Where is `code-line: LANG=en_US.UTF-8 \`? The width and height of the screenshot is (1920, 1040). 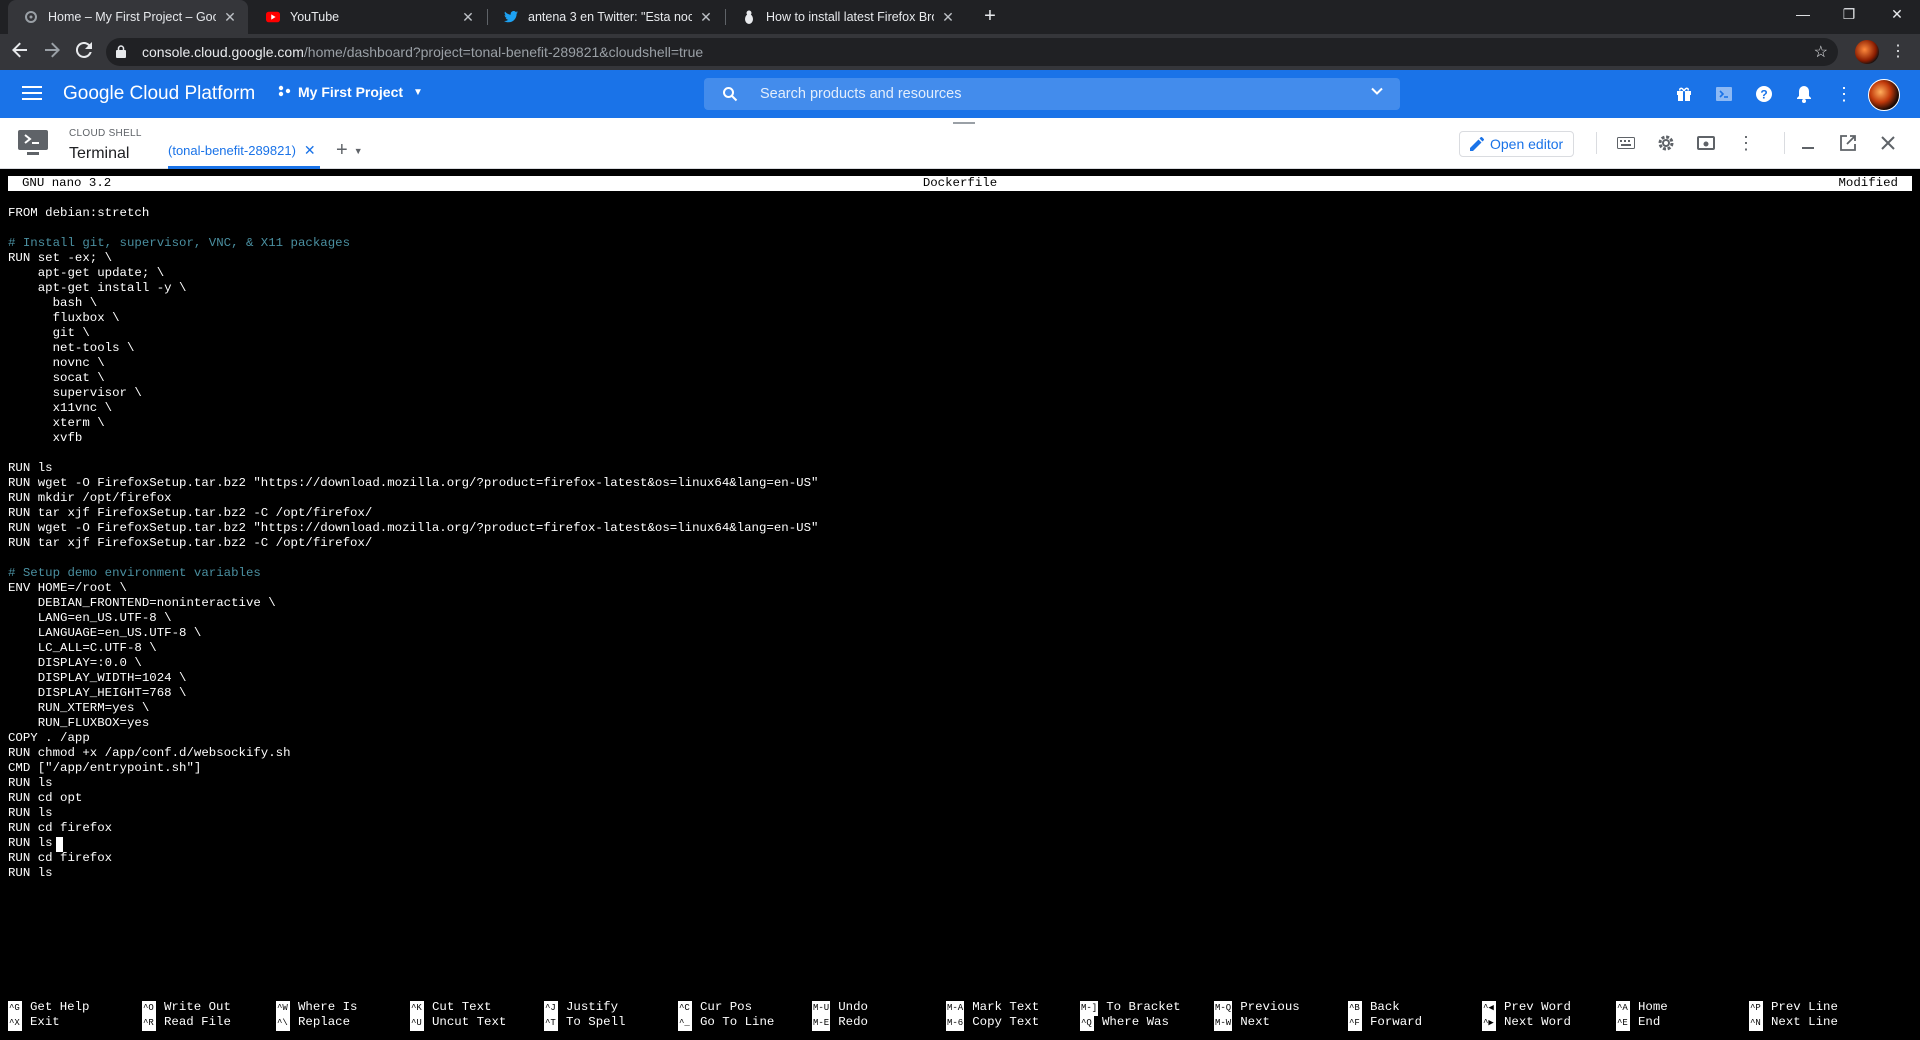
code-line: LANG=en_US.UTF-8 \ is located at coordinates (958, 618).